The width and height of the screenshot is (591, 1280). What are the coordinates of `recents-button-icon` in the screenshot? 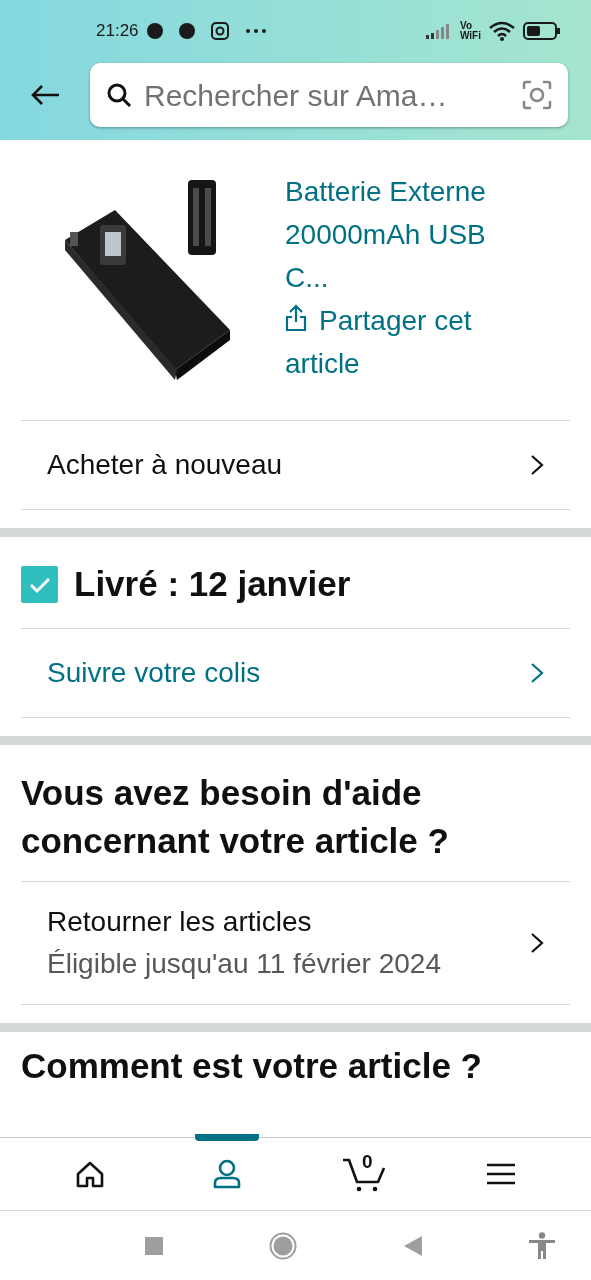 It's located at (154, 1245).